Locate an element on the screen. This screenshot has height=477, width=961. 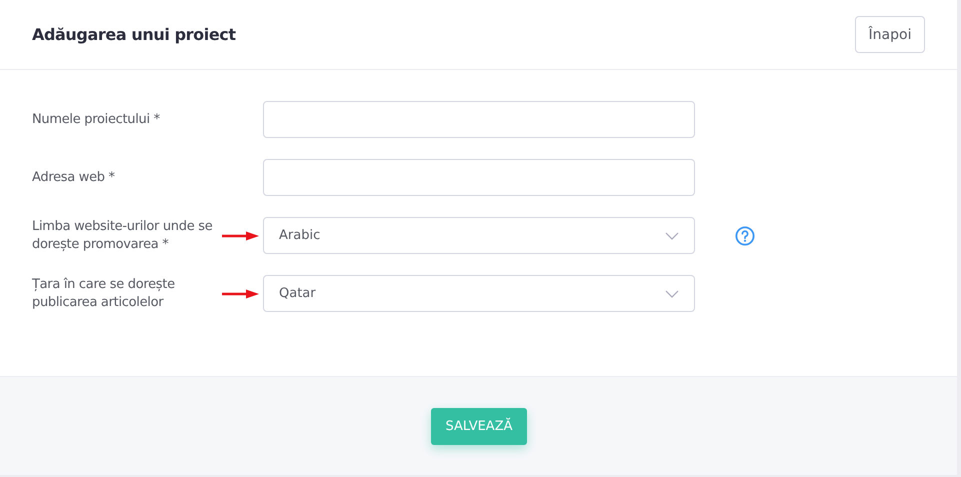
select-dropdown: Qatar is located at coordinates (479, 293).